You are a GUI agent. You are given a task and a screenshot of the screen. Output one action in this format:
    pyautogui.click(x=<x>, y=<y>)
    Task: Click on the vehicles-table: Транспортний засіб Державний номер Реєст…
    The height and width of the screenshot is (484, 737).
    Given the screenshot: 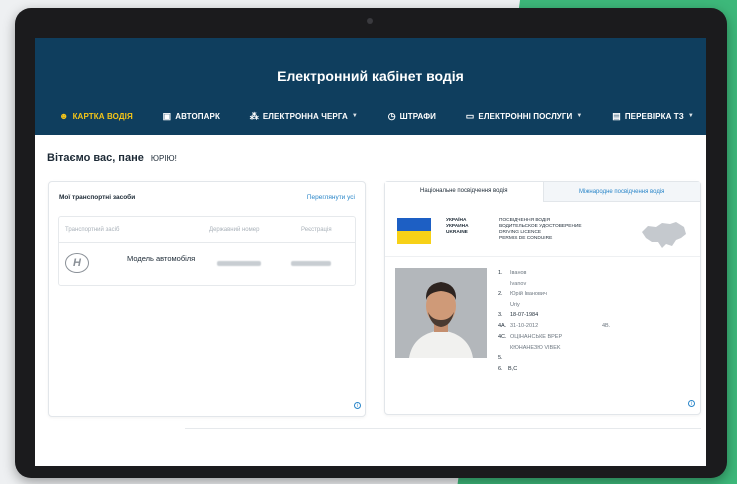 What is the action you would take?
    pyautogui.click(x=207, y=251)
    